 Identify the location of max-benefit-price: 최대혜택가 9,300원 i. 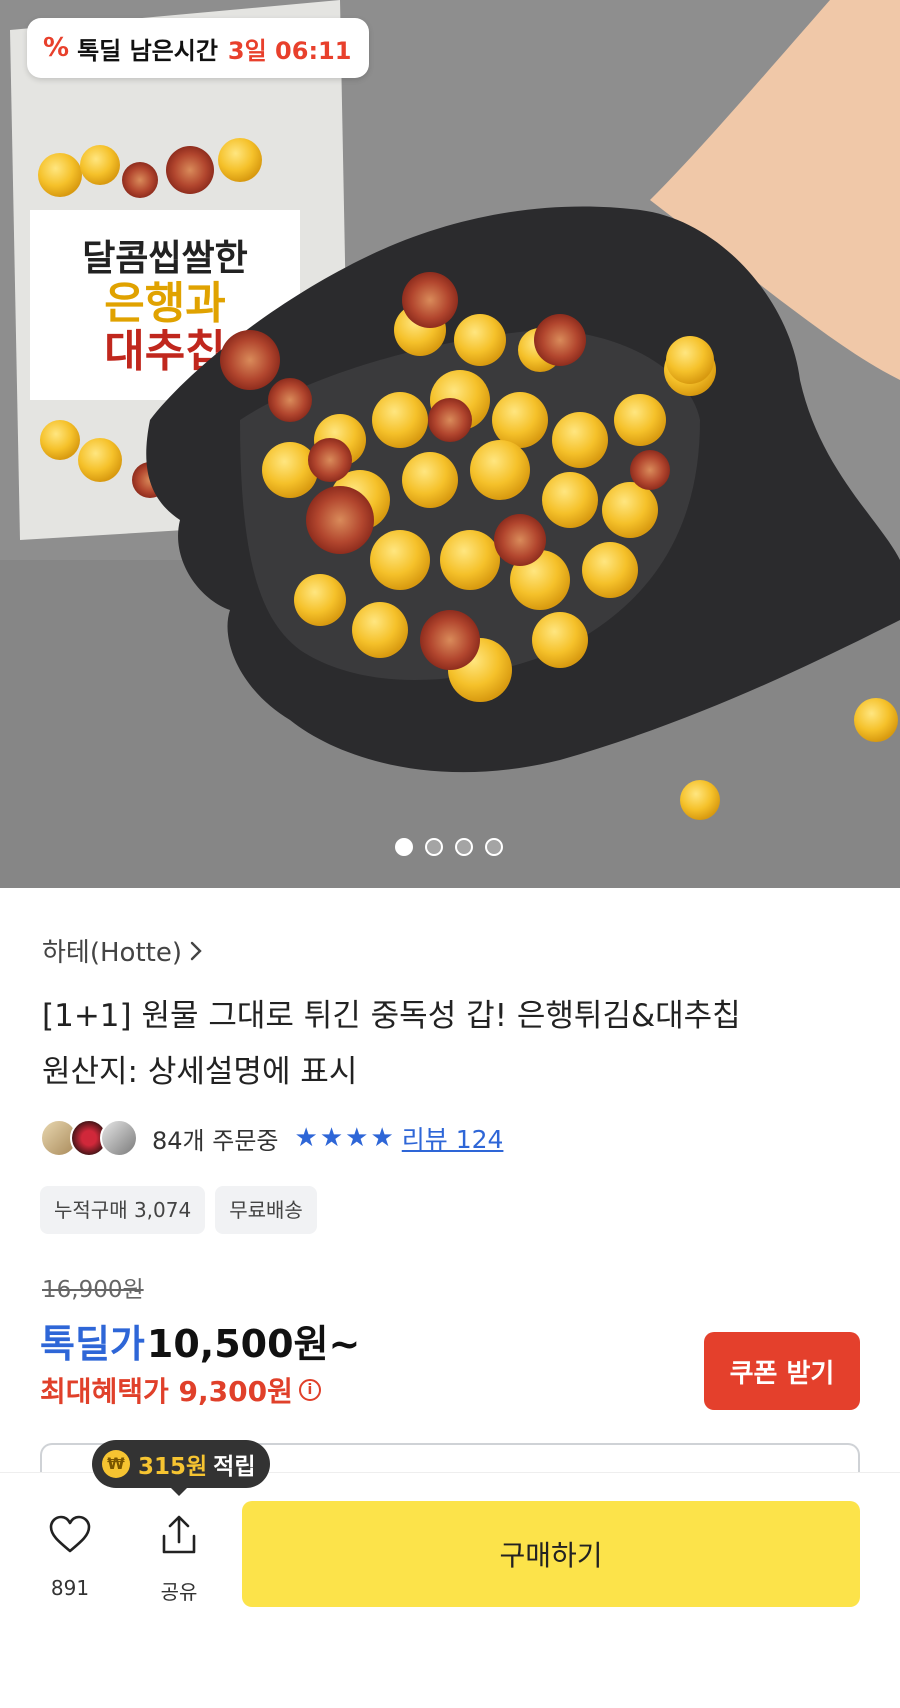
(180, 1390).